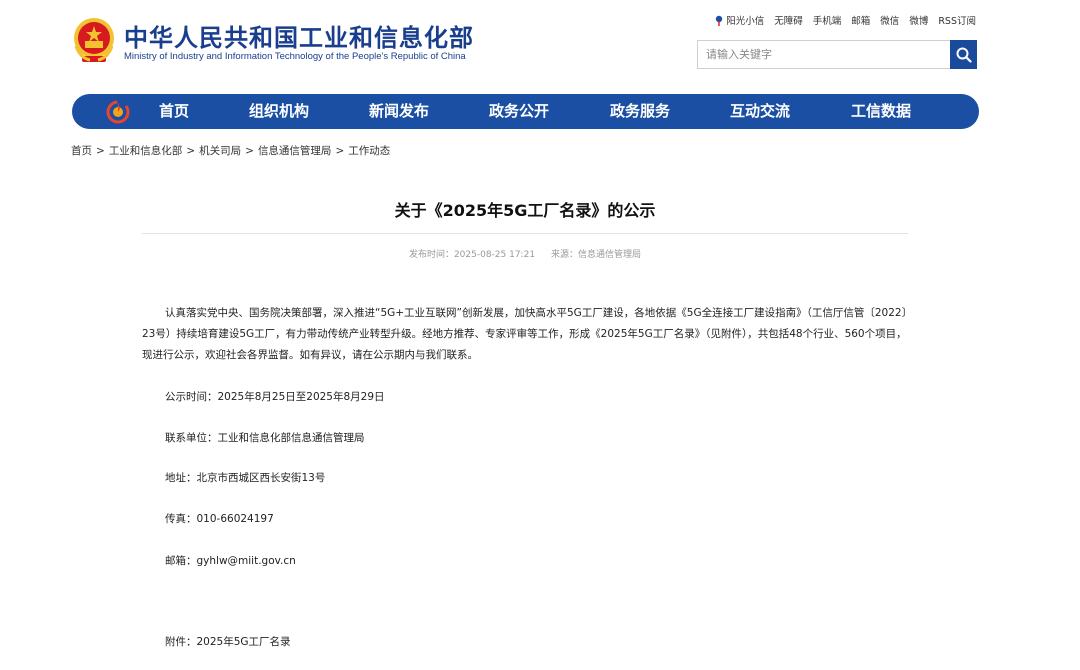 The height and width of the screenshot is (670, 1080). I want to click on toplink-weibo: 微博, so click(918, 20).